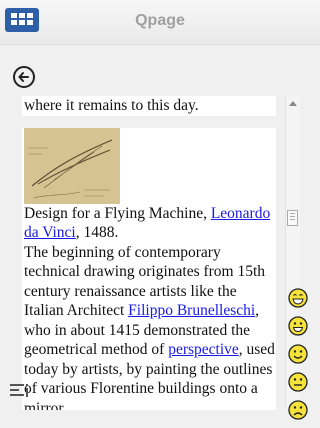  What do you see at coordinates (97, 232) in the screenshot?
I see `caption-year: , 1488.` at bounding box center [97, 232].